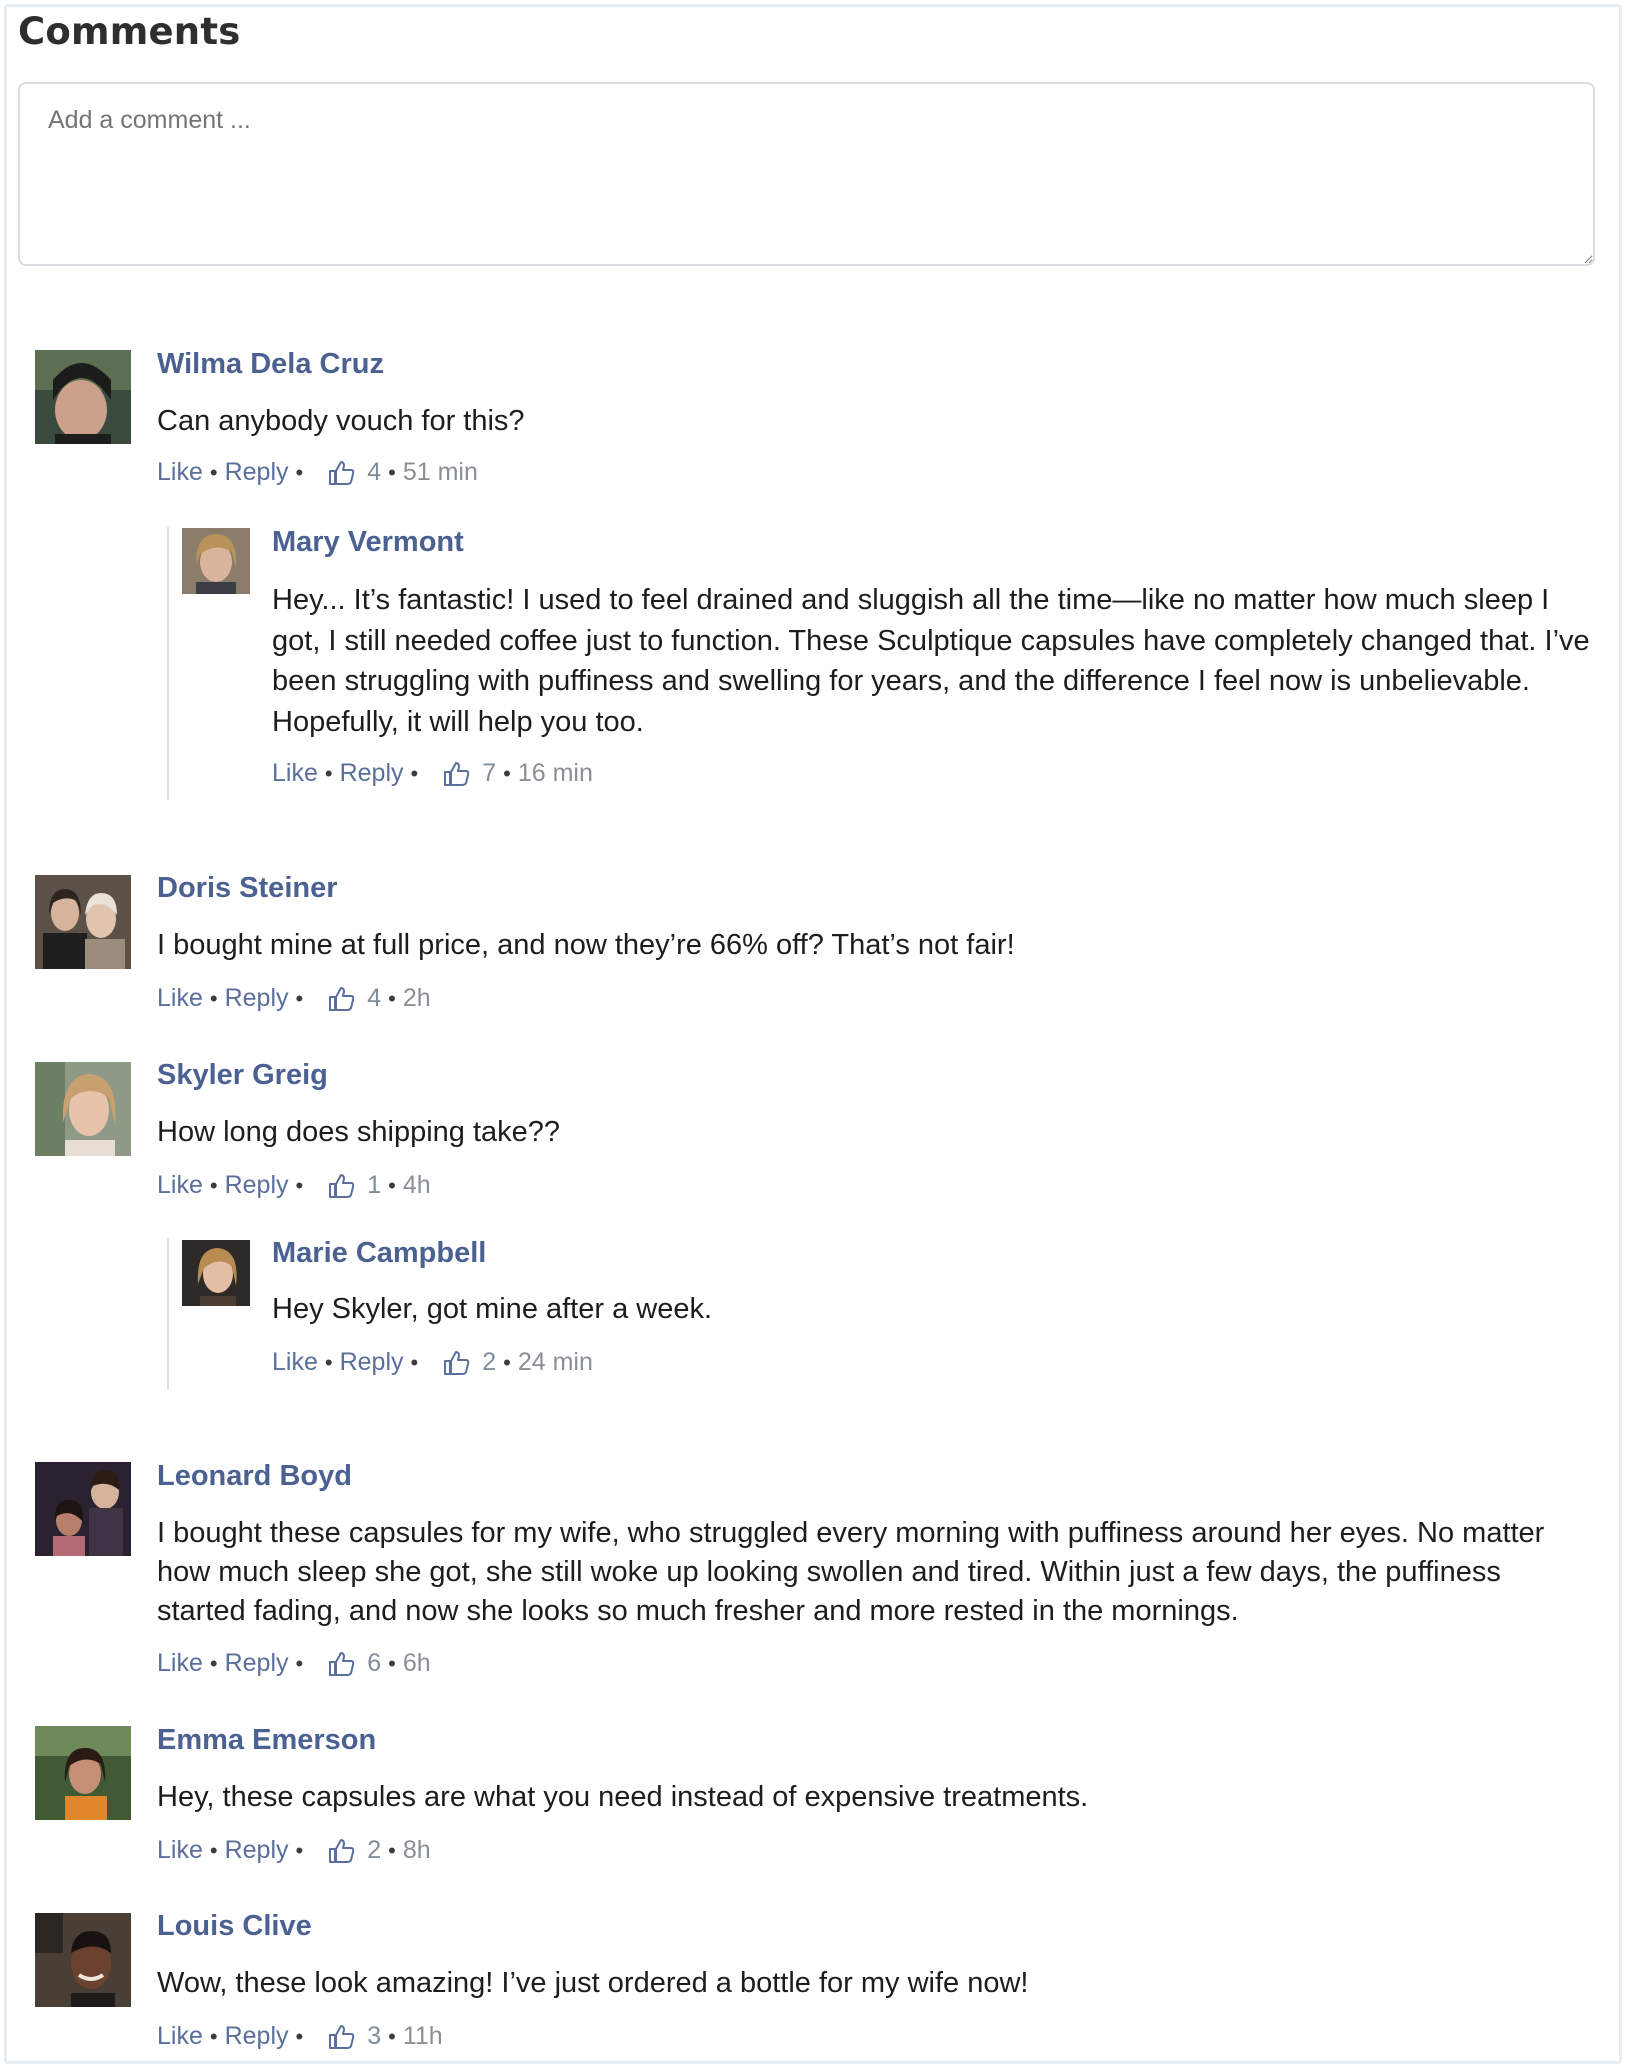 This screenshot has width=1626, height=2068. What do you see at coordinates (432, 773) in the screenshot?
I see `comment-actions: Like • Reply • 7 • 16 min` at bounding box center [432, 773].